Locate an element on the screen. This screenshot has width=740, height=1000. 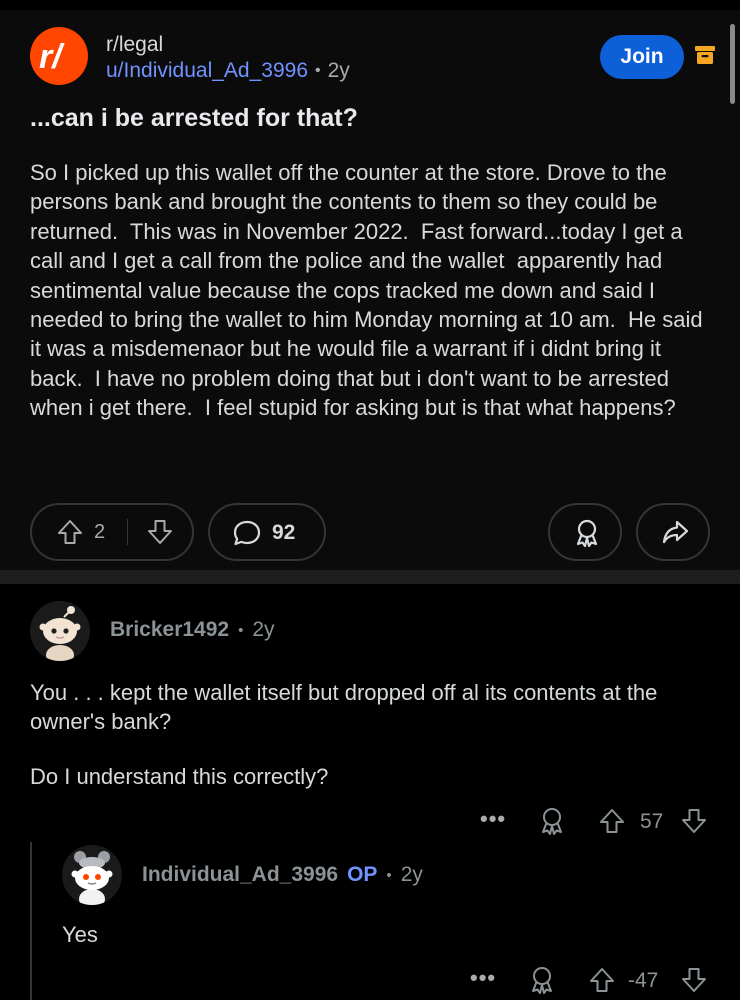
reply-username: Individual_Ad_3996 is located at coordinates (240, 875).